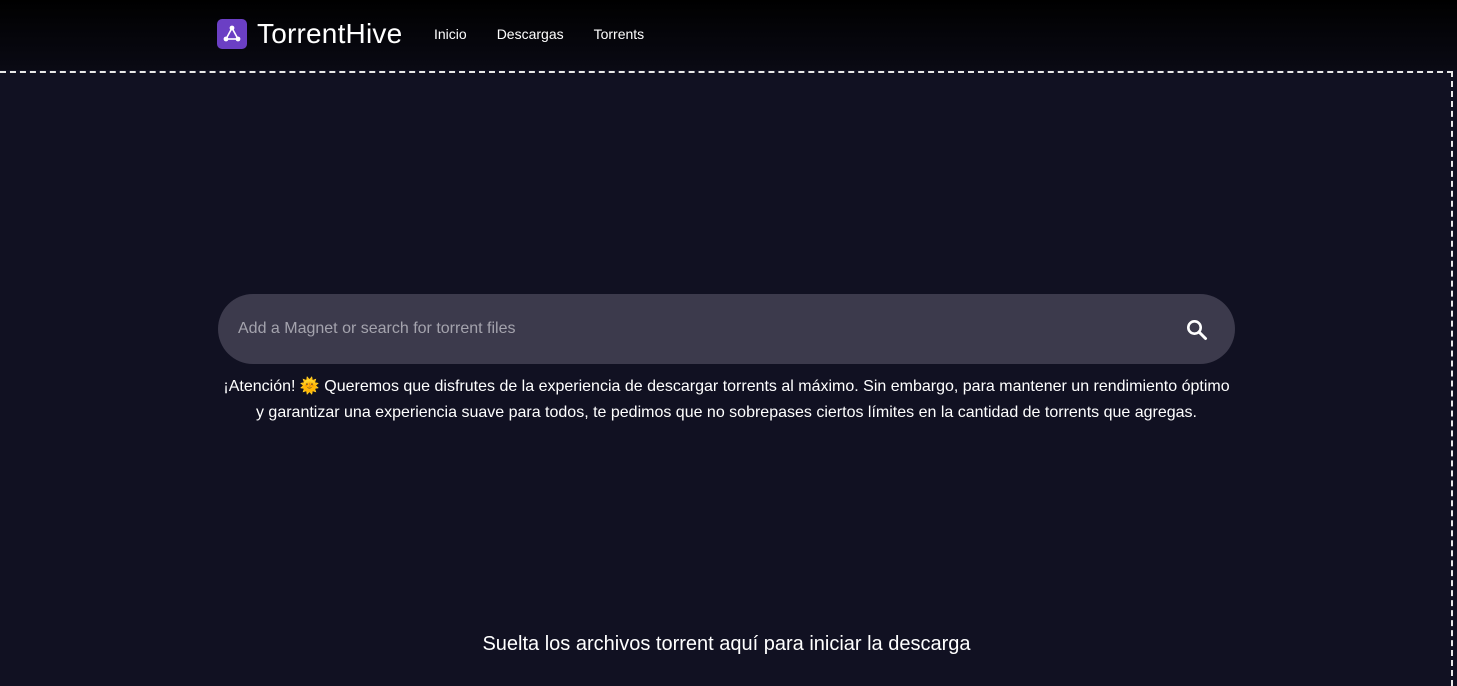 The height and width of the screenshot is (686, 1457). Describe the element at coordinates (330, 33) in the screenshot. I see `brand-name: TorrentHive` at that location.